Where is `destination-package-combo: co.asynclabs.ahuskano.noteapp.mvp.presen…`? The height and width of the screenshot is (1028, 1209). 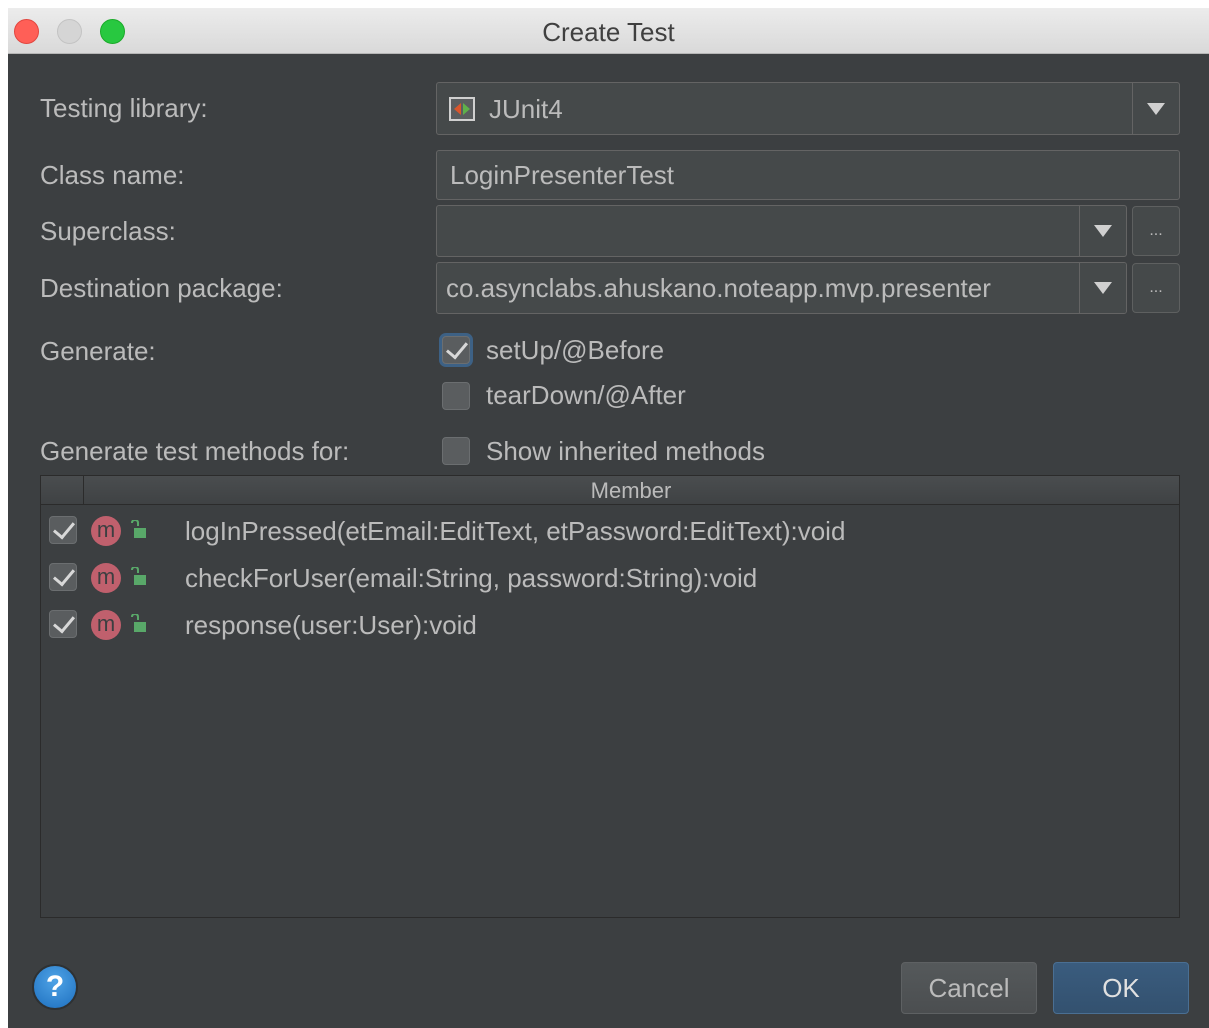
destination-package-combo: co.asynclabs.ahuskano.noteapp.mvp.presen… is located at coordinates (781, 288).